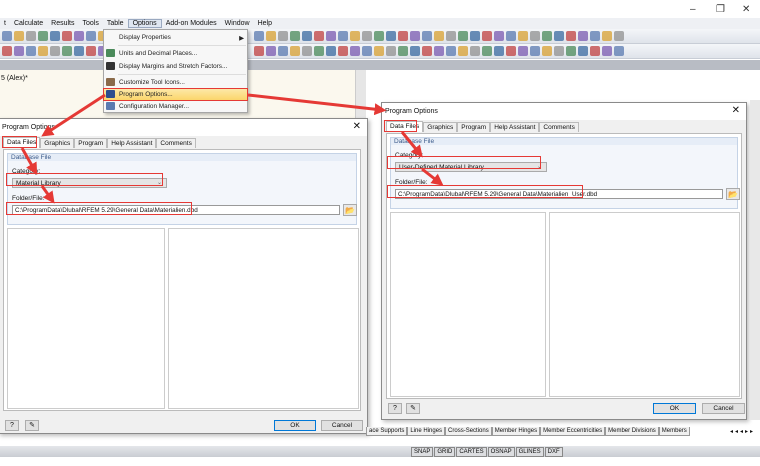  What do you see at coordinates (144, 23) in the screenshot?
I see `menu-options: Options` at bounding box center [144, 23].